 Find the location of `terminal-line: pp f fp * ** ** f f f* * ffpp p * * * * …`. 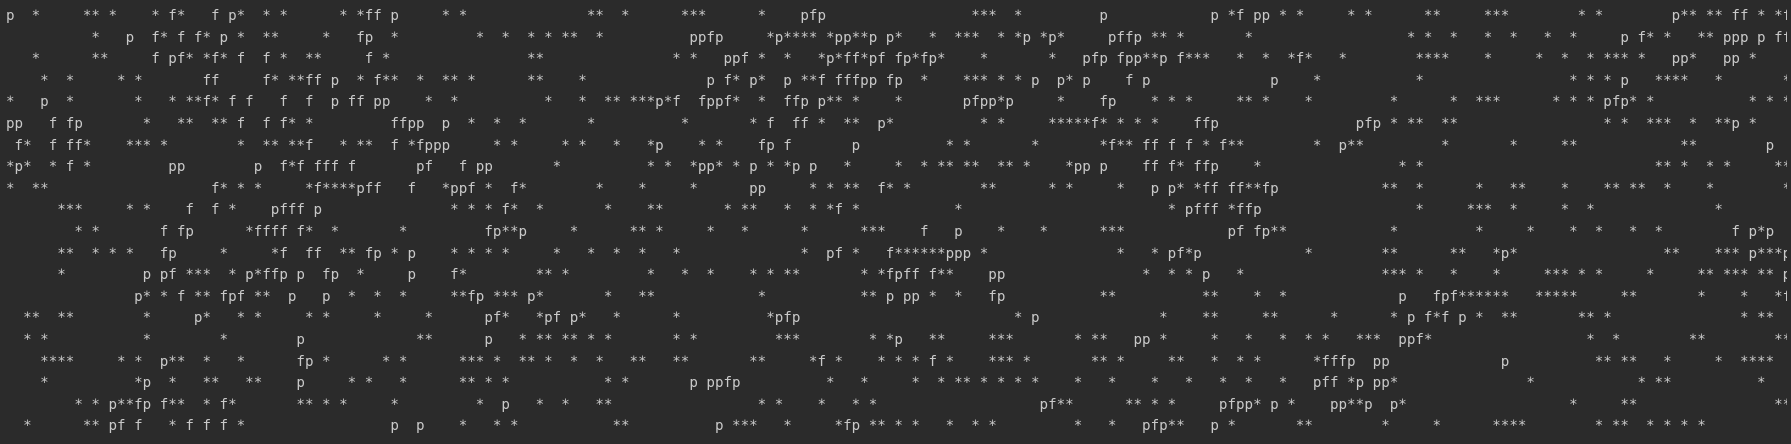

terminal-line: pp f fp * ** ** f f f* * ffpp p * * * * … is located at coordinates (882, 123).